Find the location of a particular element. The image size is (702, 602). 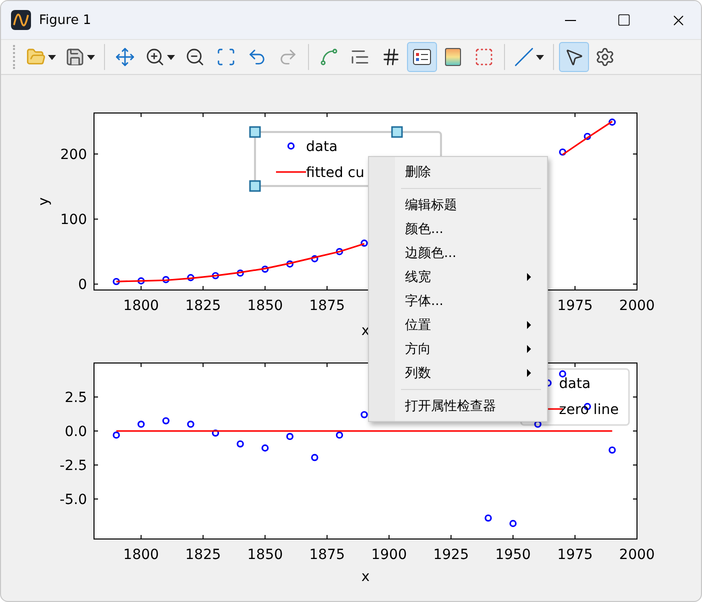

redo-icon is located at coordinates (288, 57).